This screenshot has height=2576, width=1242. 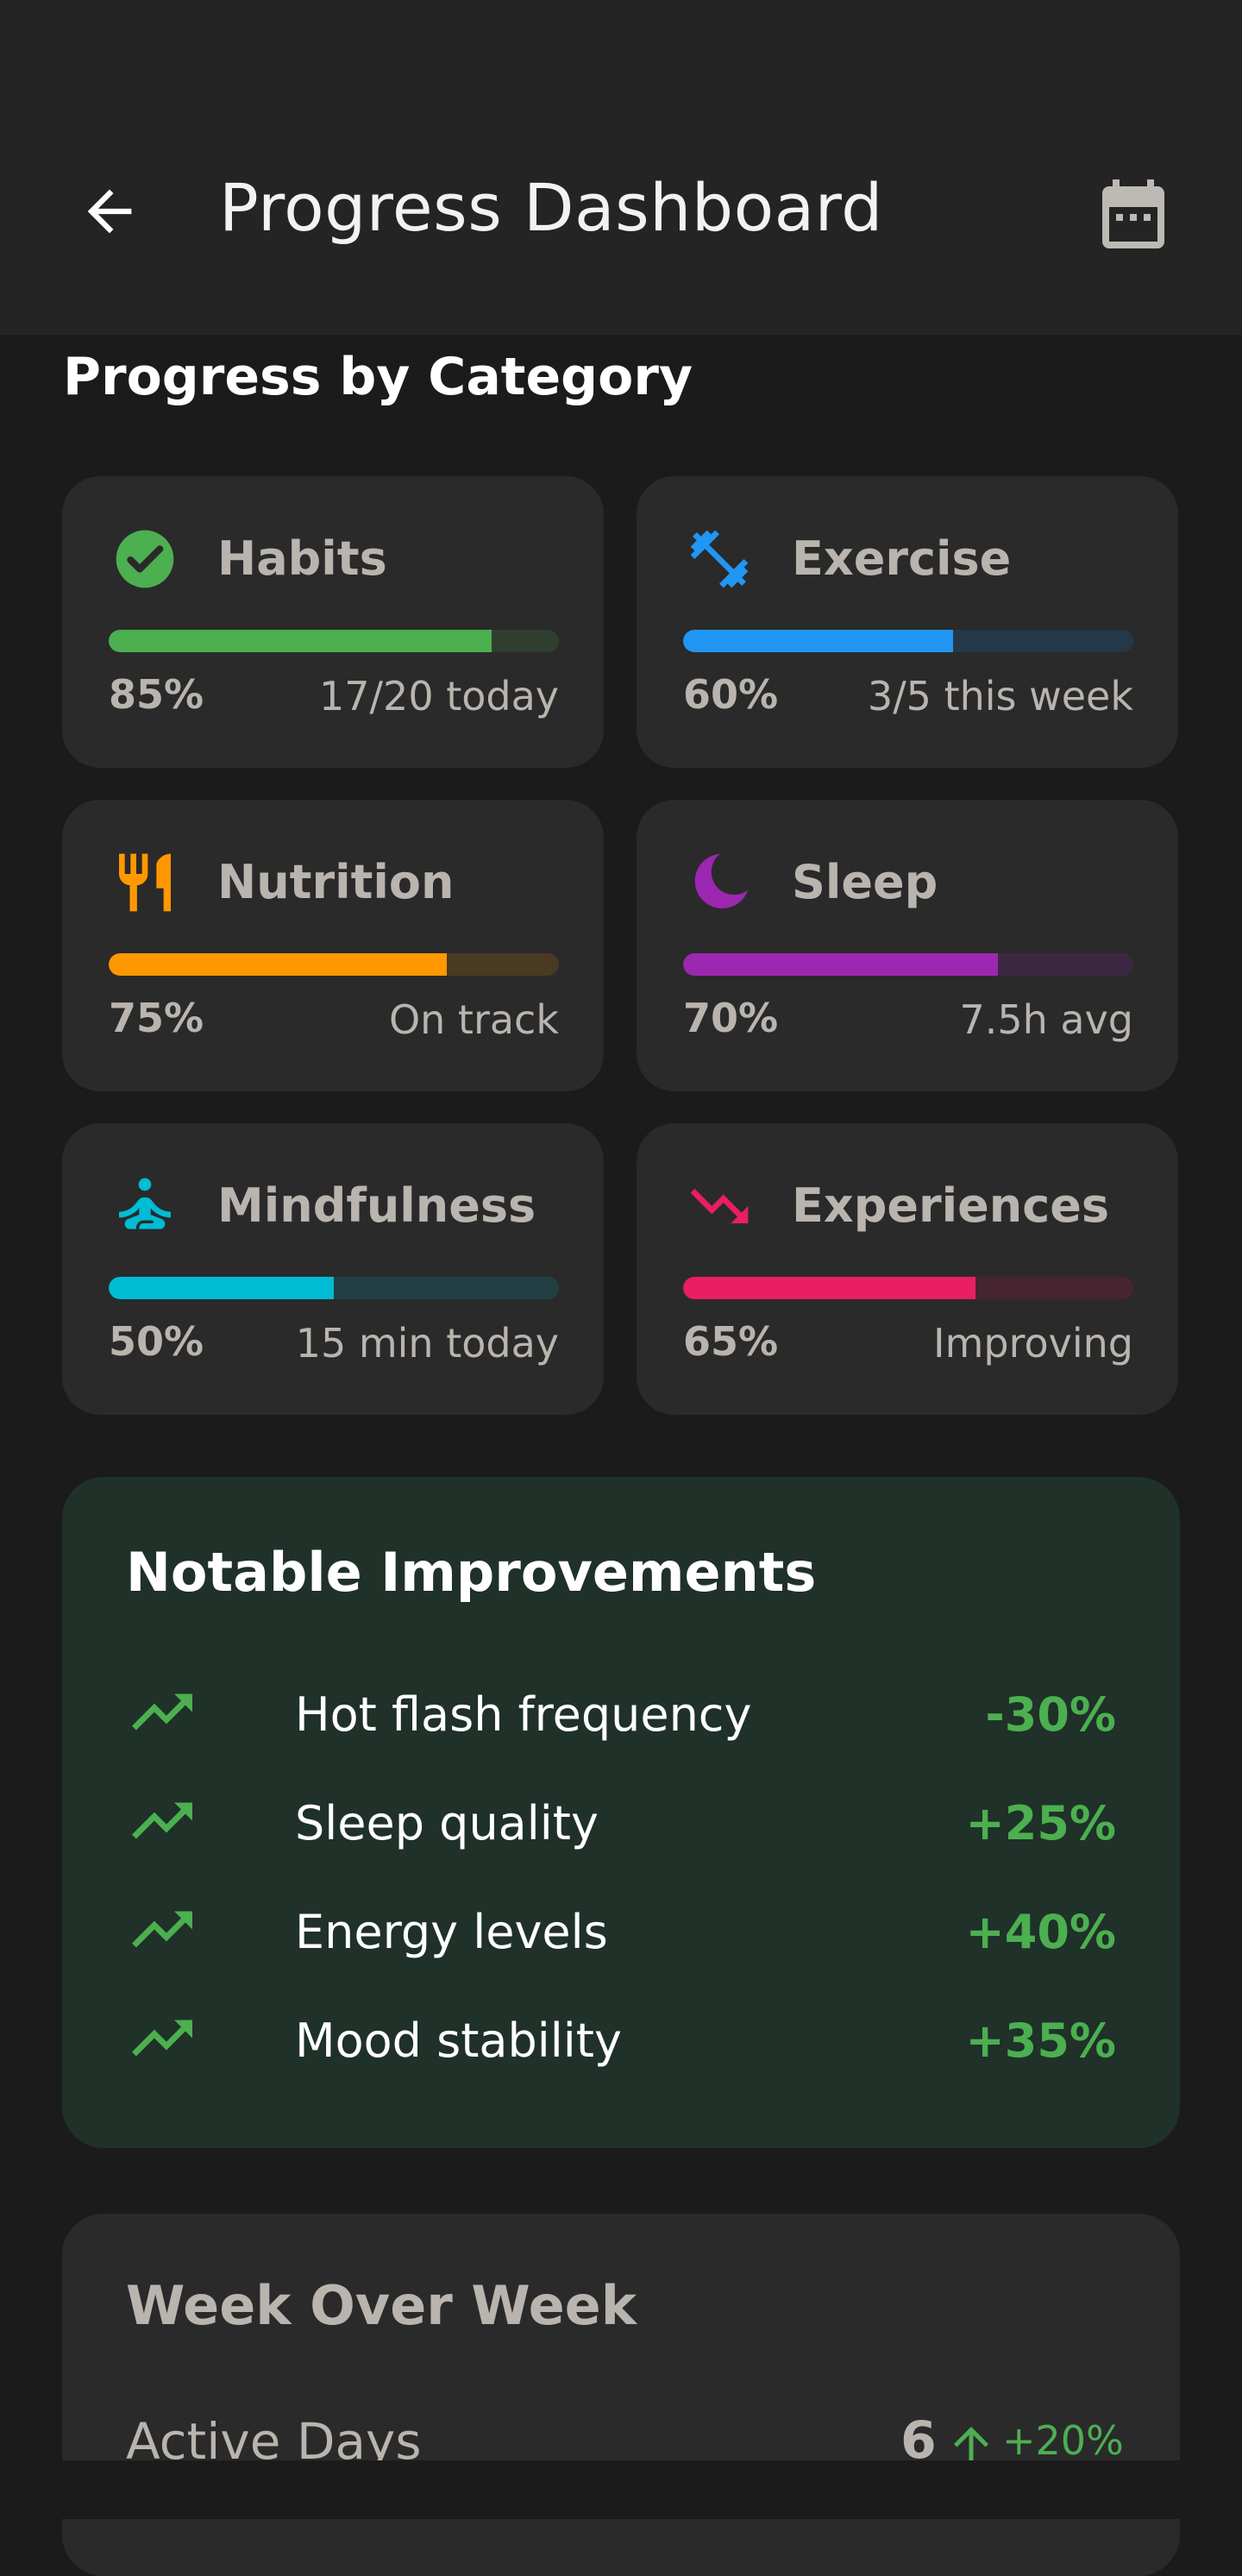 I want to click on calendar-button, so click(x=1133, y=214).